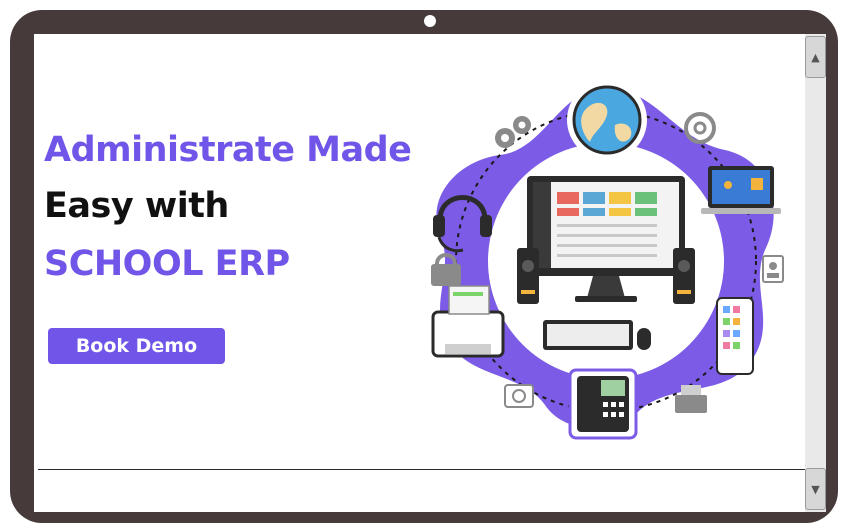 Image resolution: width=843 pixels, height=530 pixels. I want to click on smartphone-icon, so click(735, 336).